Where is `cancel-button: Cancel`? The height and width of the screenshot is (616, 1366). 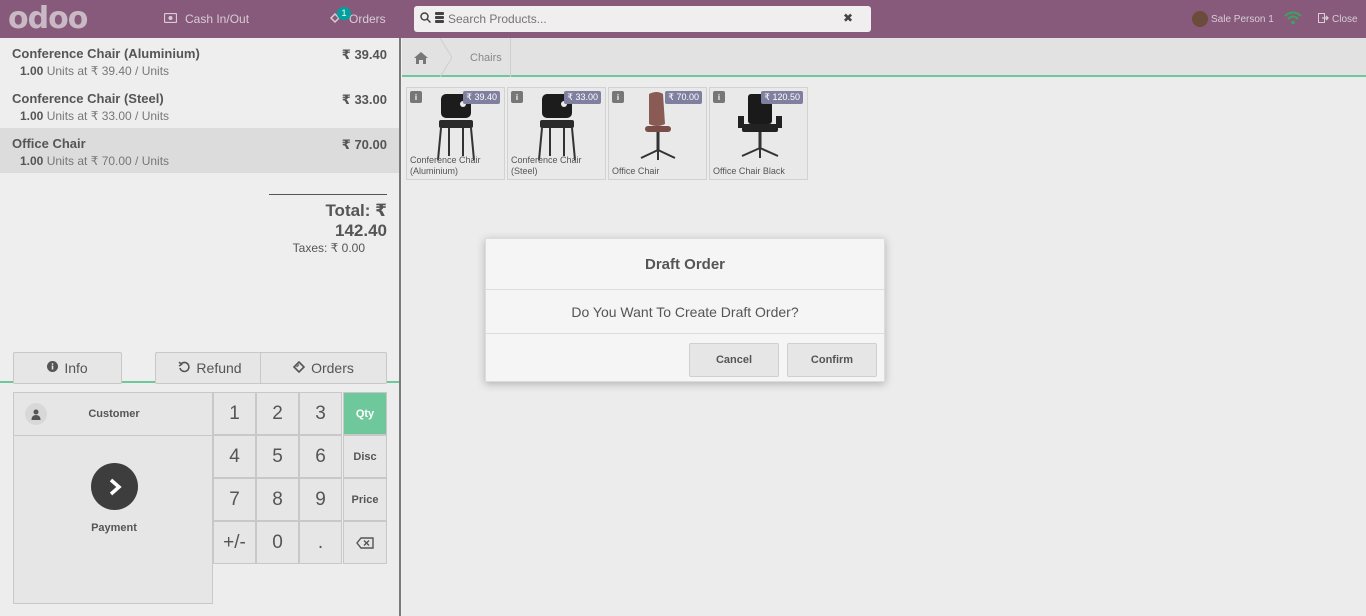
cancel-button: Cancel is located at coordinates (734, 360).